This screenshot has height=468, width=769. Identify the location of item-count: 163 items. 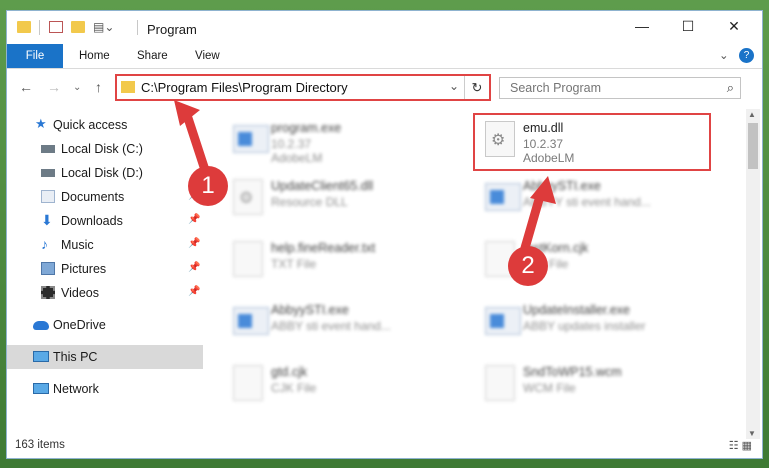
(40, 445).